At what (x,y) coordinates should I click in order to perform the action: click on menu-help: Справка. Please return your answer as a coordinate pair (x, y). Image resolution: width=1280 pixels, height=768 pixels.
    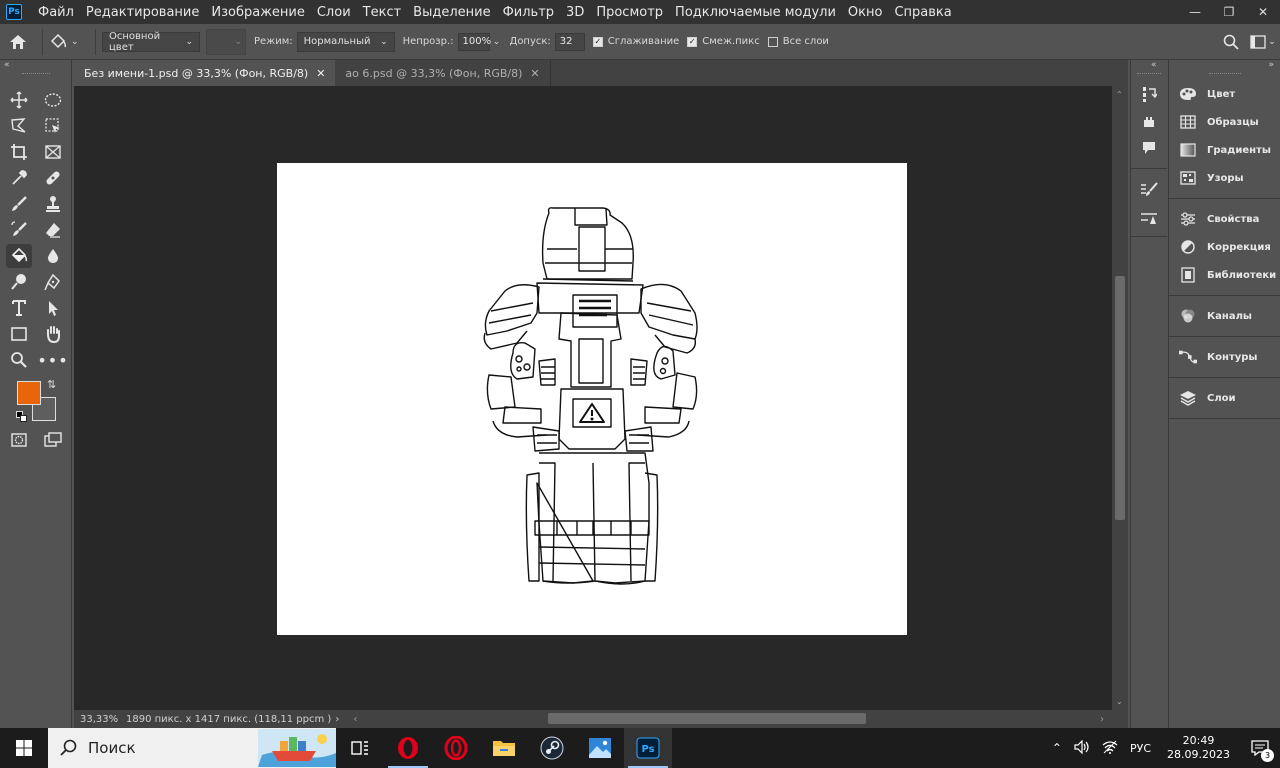
    Looking at the image, I should click on (922, 12).